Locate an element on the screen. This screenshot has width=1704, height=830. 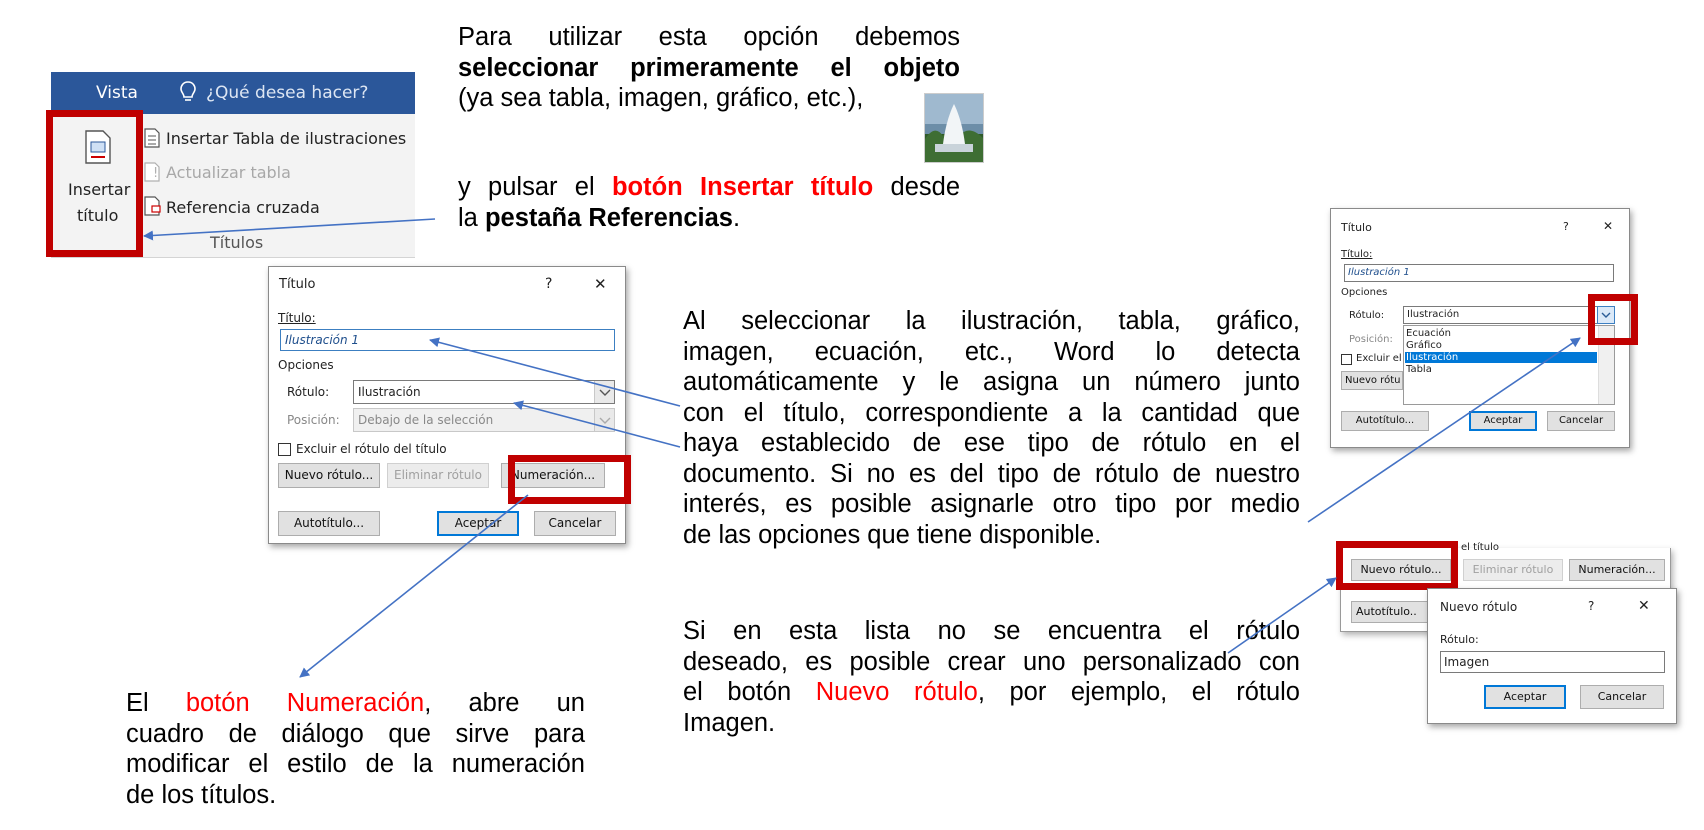
arrow-to-label-select is located at coordinates (597, 424).